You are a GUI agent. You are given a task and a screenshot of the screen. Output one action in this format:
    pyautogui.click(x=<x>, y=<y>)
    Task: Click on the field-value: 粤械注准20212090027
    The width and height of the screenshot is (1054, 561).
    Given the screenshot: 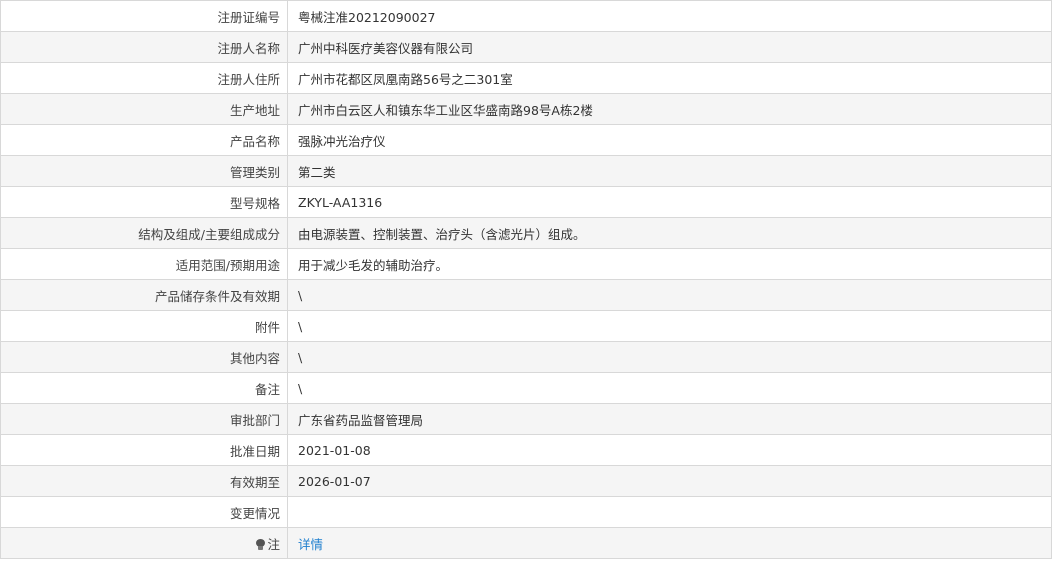 What is the action you would take?
    pyautogui.click(x=669, y=16)
    